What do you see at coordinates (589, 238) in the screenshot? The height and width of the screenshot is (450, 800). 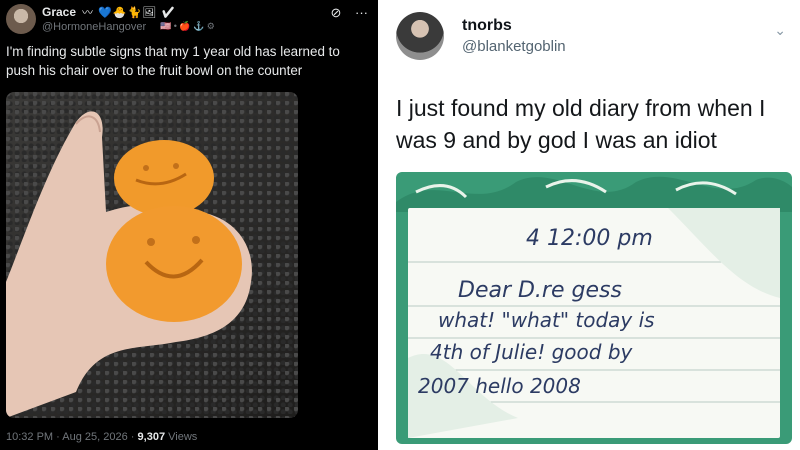 I see `diary-line-1: 4 12:00 pm` at bounding box center [589, 238].